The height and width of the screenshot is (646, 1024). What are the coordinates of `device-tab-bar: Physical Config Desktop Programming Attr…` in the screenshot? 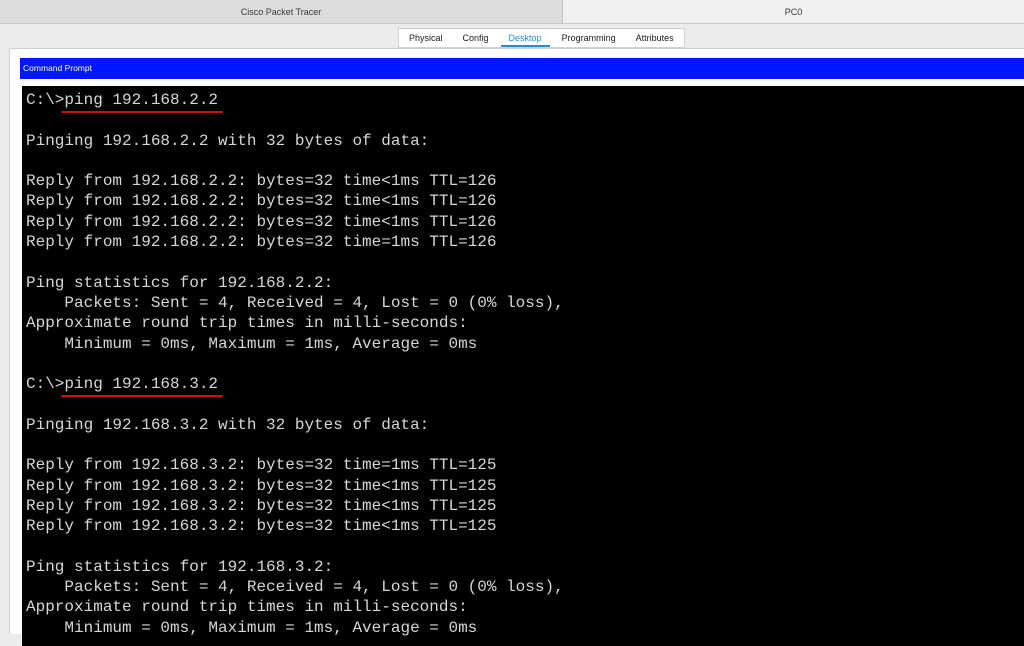 It's located at (512, 36).